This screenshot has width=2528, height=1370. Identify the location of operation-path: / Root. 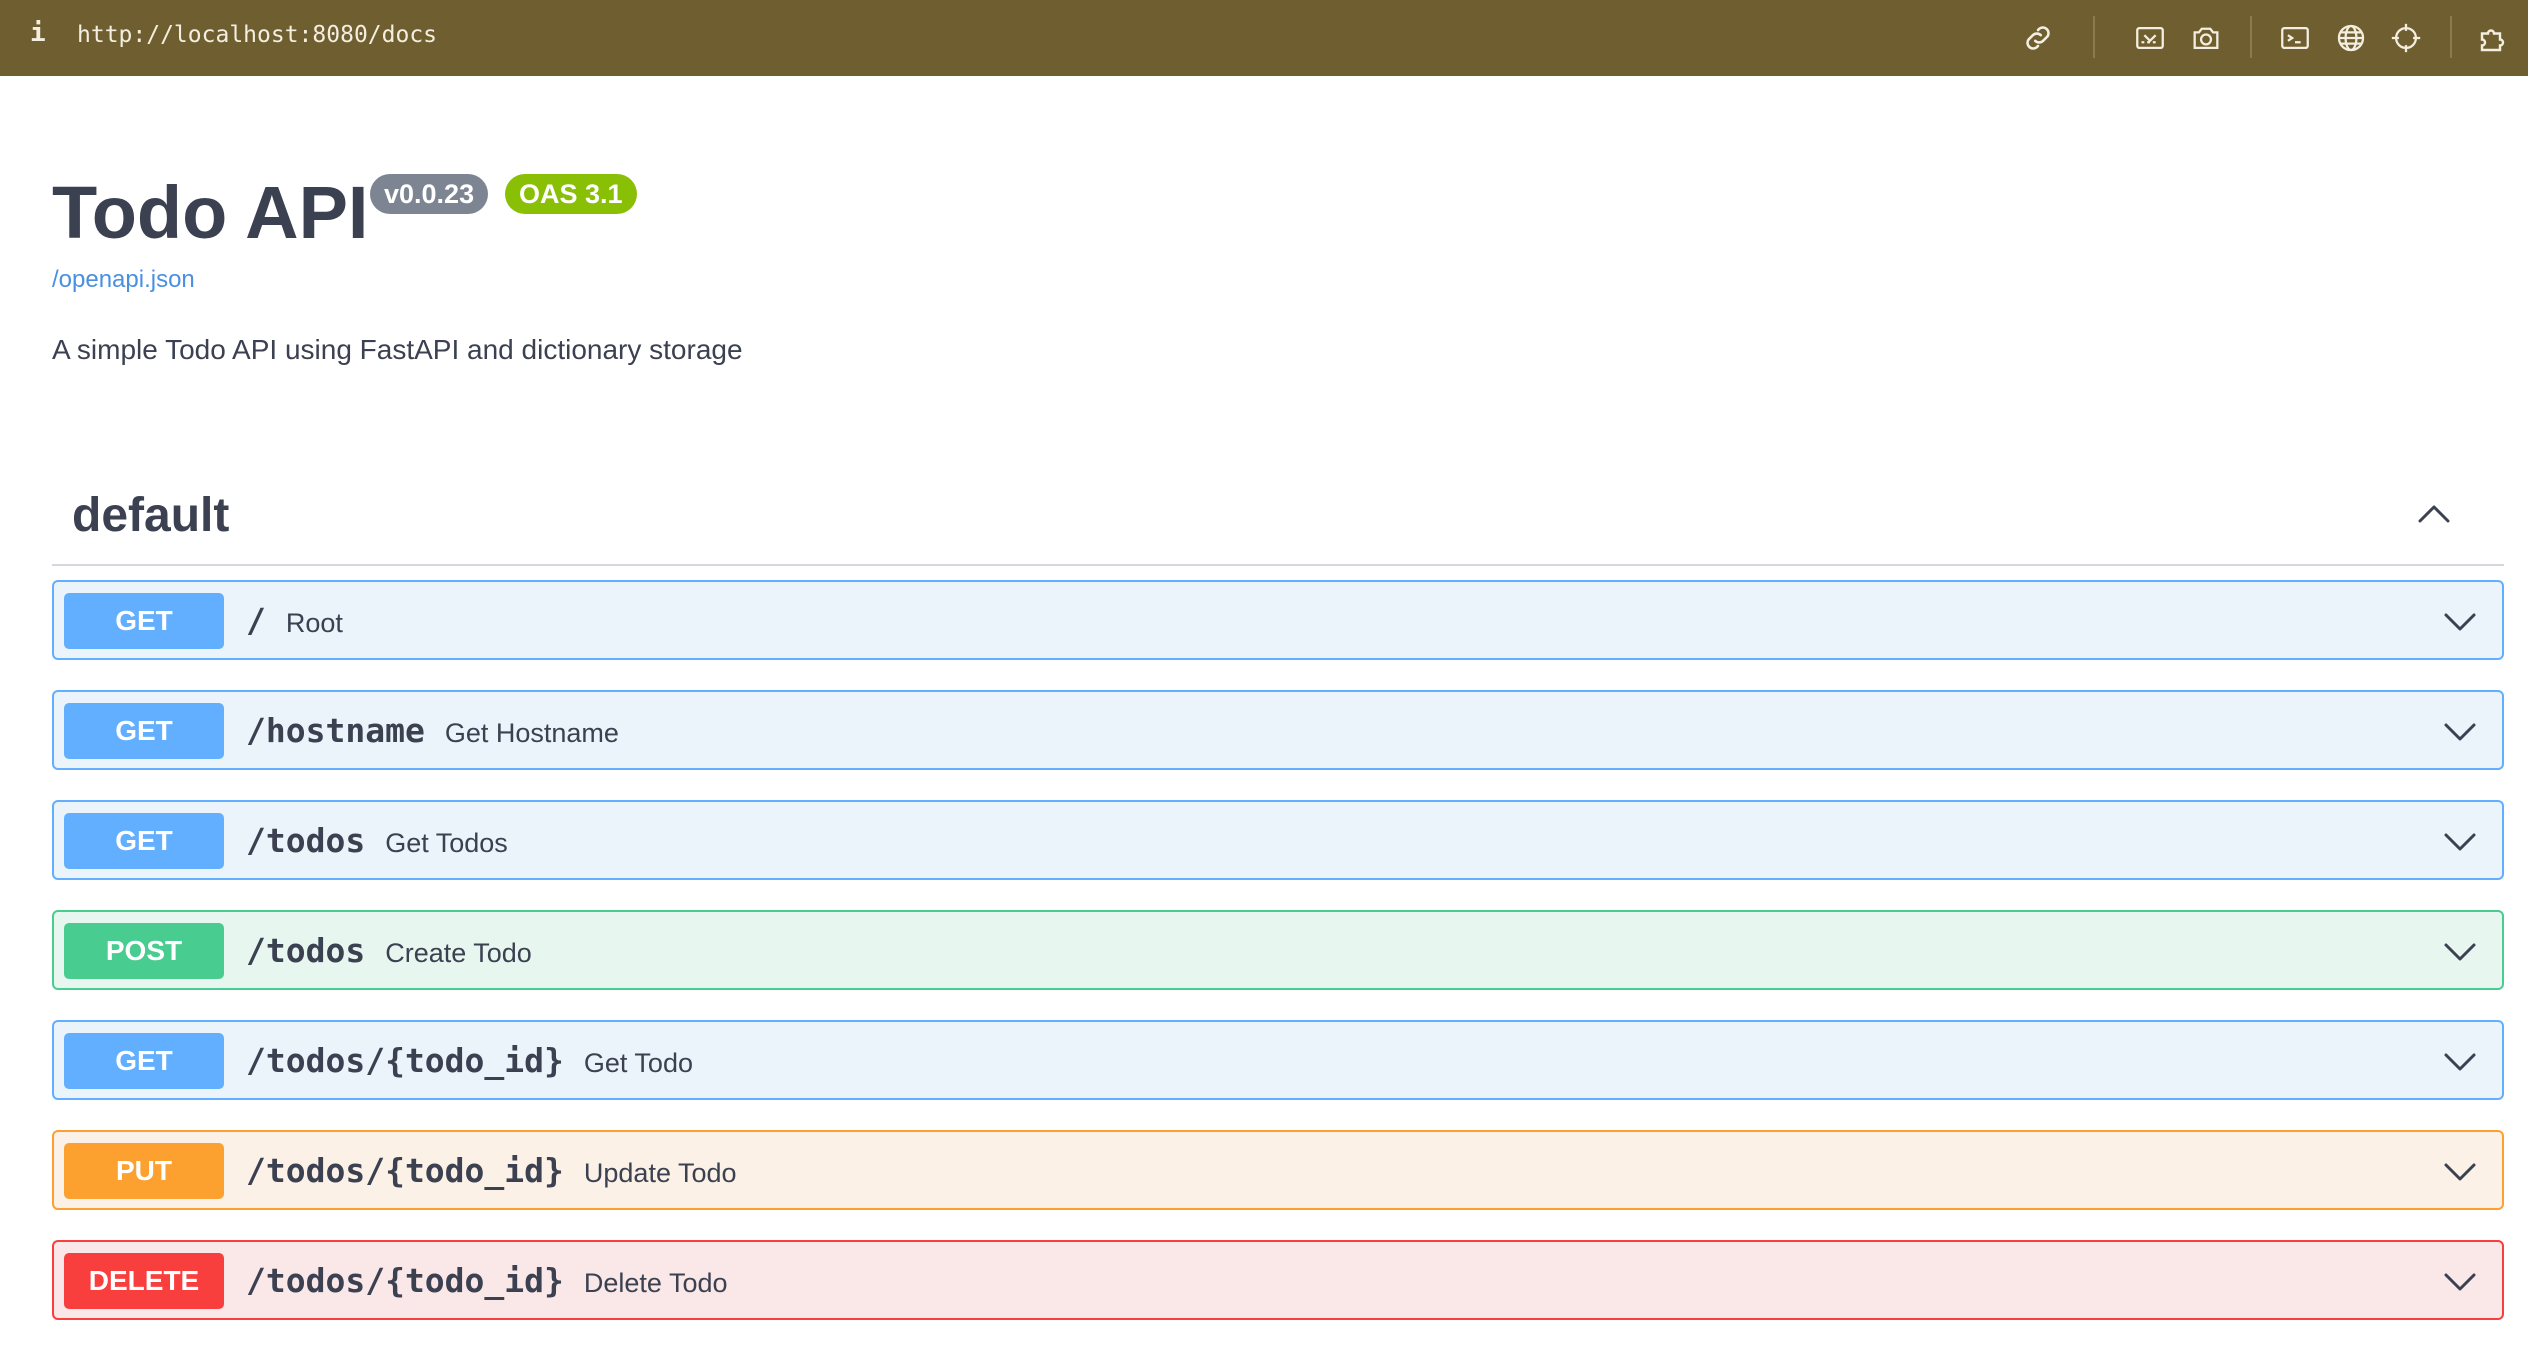
(294, 622).